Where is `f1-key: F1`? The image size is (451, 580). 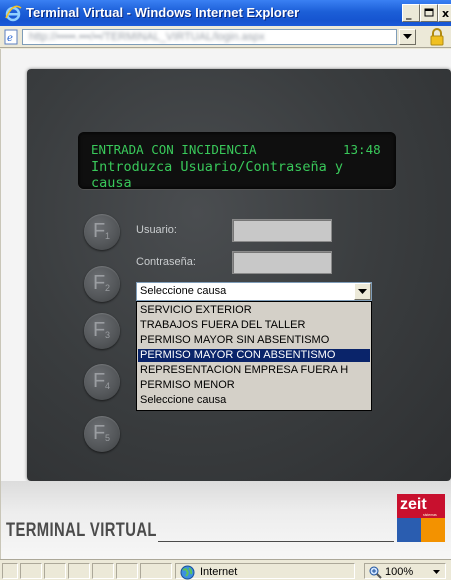 f1-key: F1 is located at coordinates (102, 232).